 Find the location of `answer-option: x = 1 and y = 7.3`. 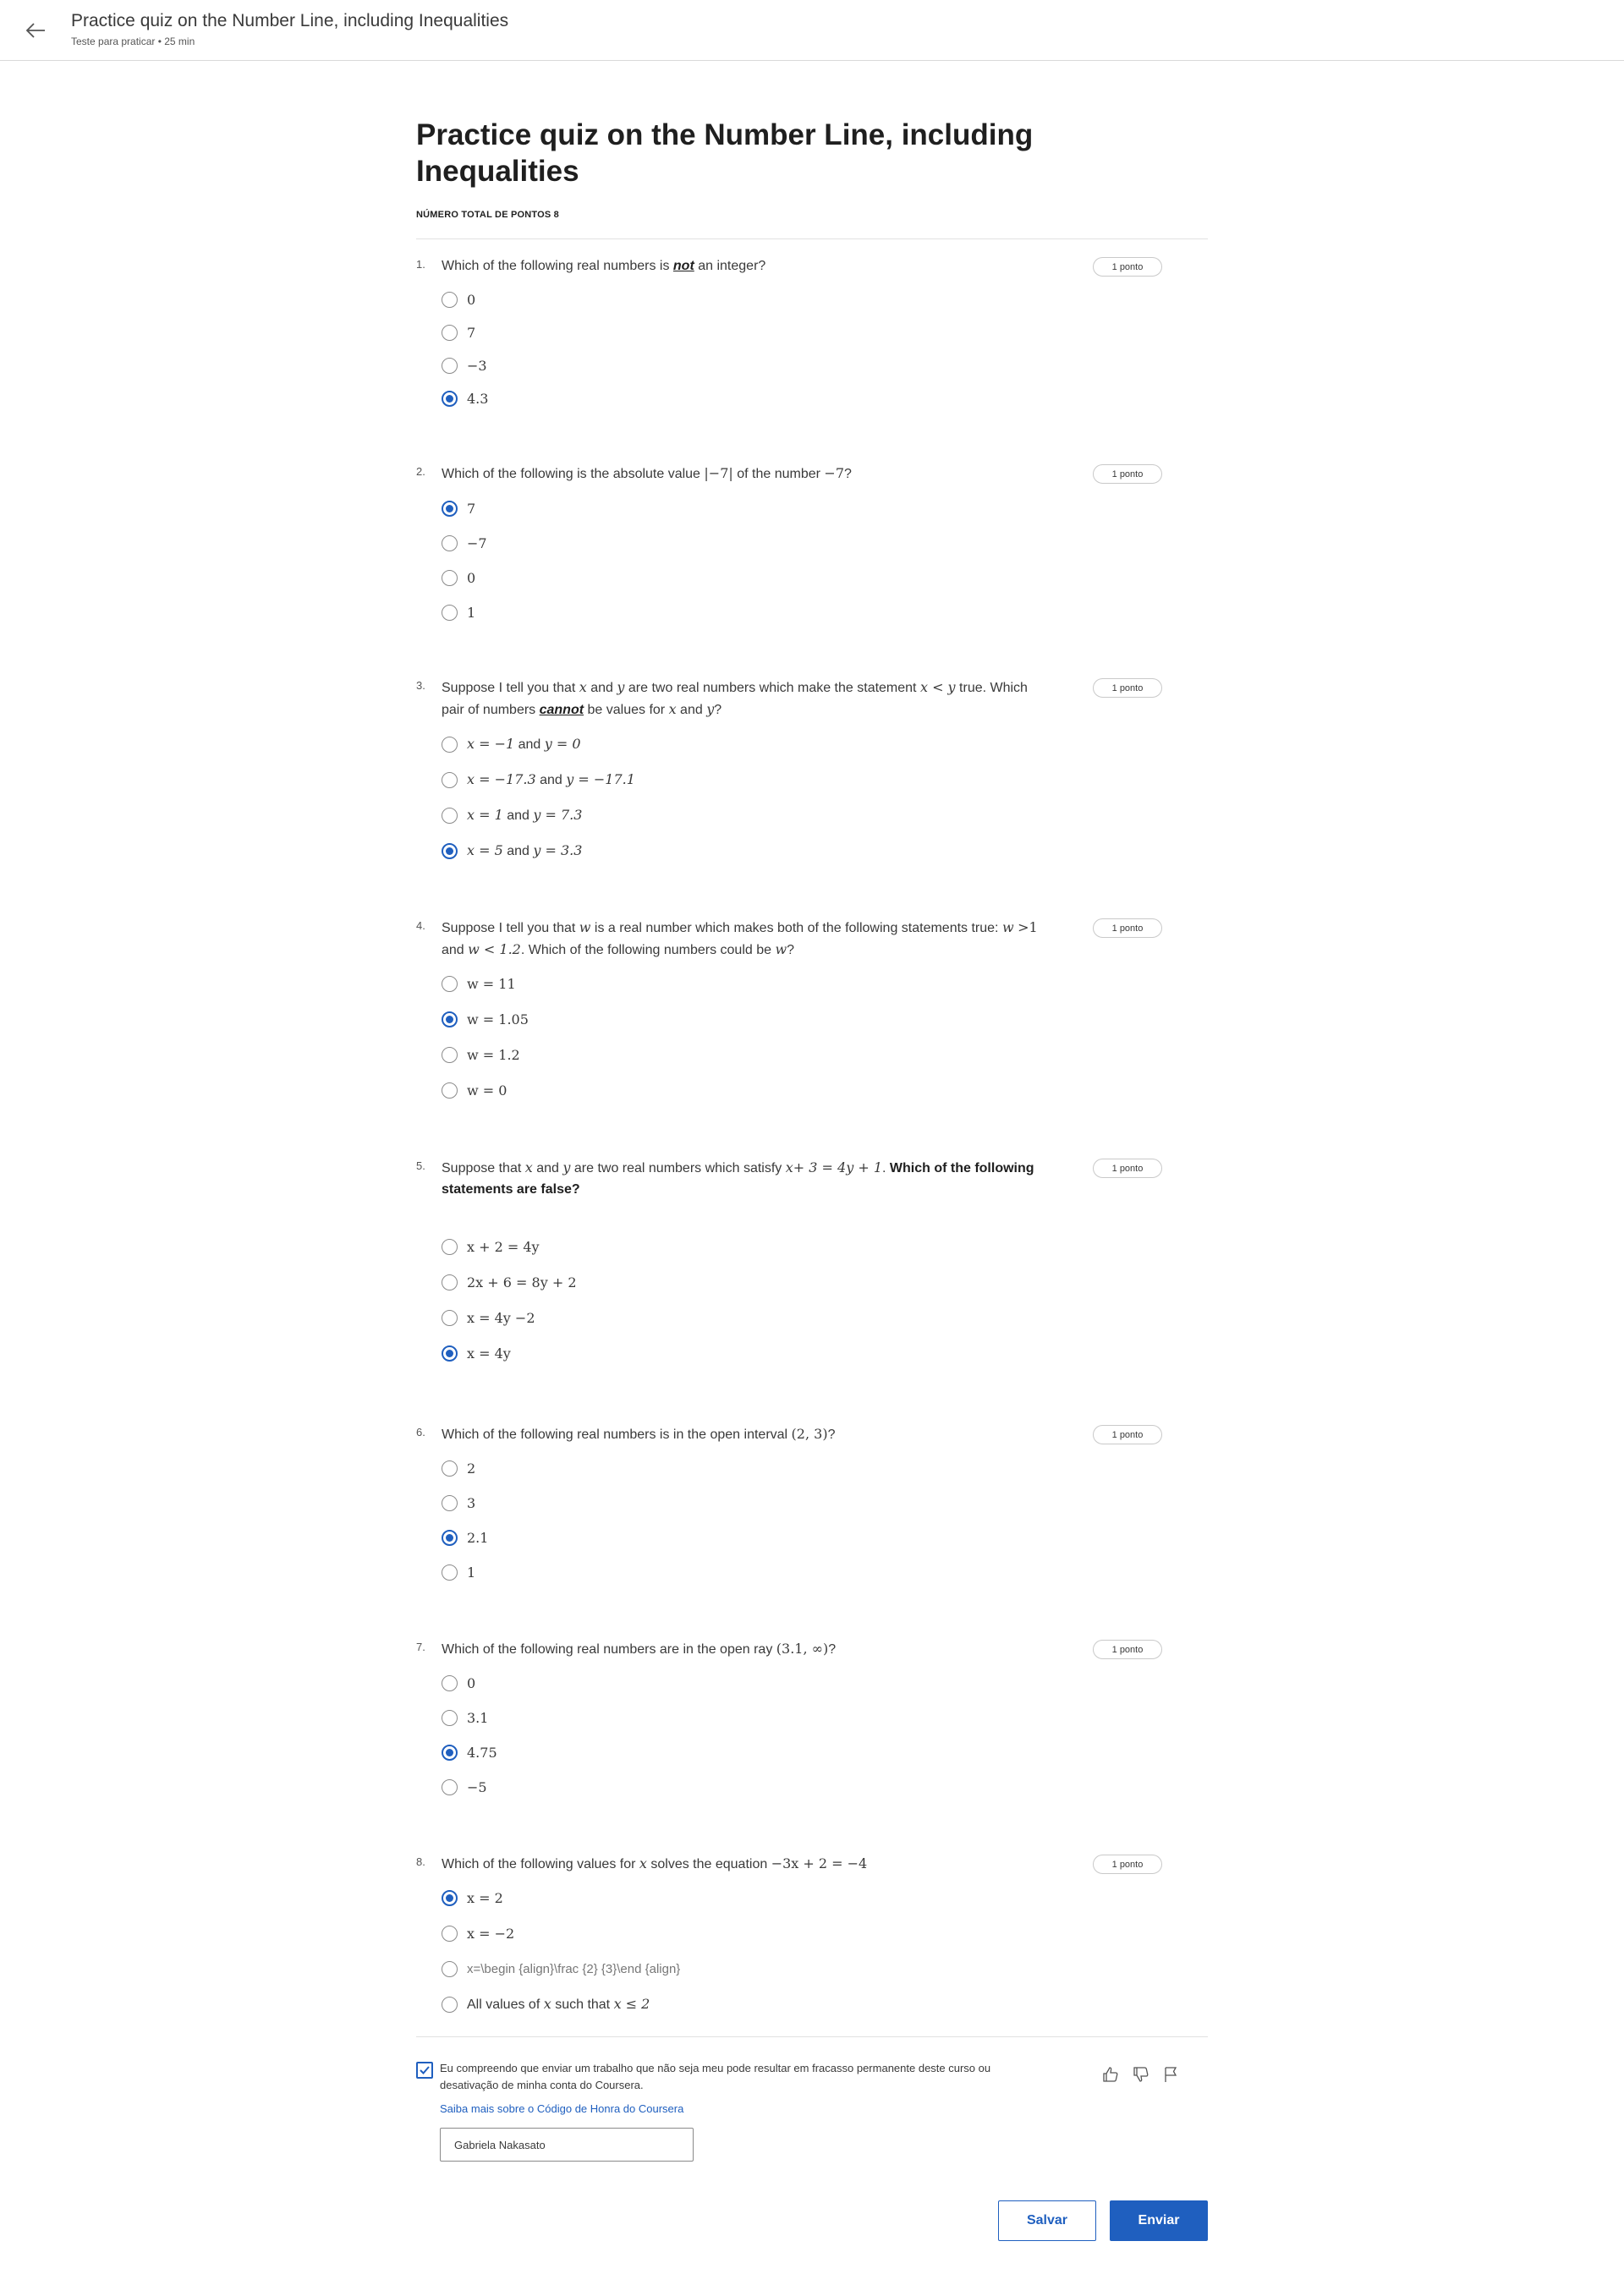

answer-option: x = 1 and y = 7.3 is located at coordinates (512, 815).